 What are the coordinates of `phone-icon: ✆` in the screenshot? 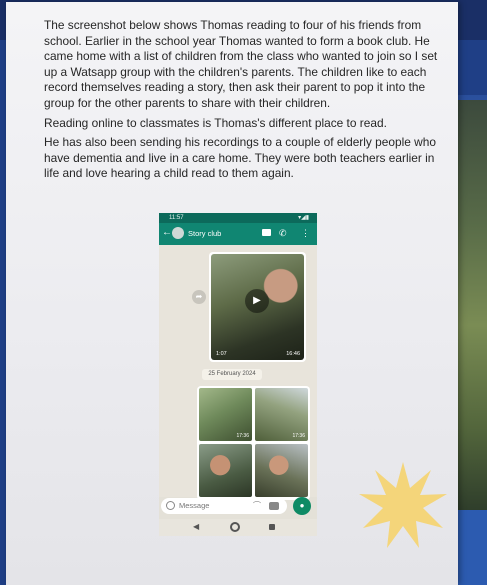 It's located at (283, 233).